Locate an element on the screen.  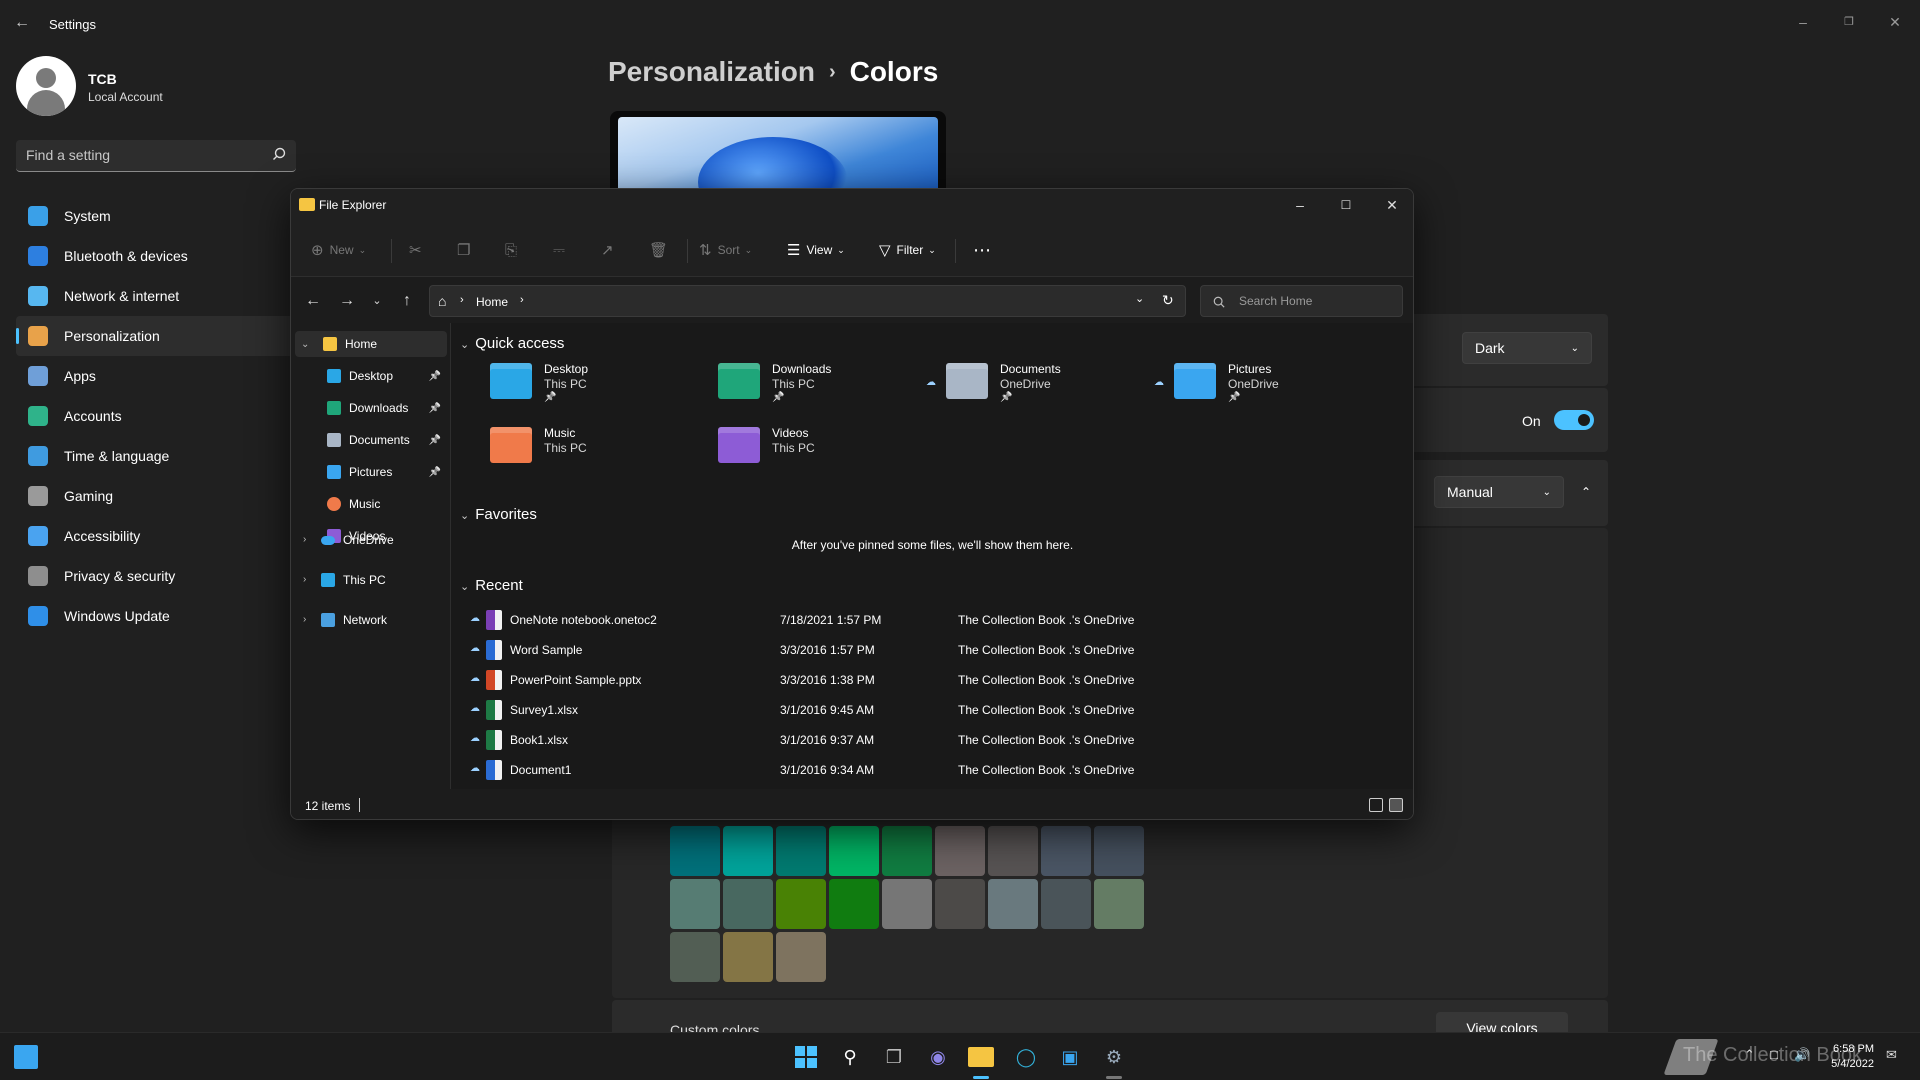
quick-access-videos: Videos This PC is located at coordinates (797, 449).